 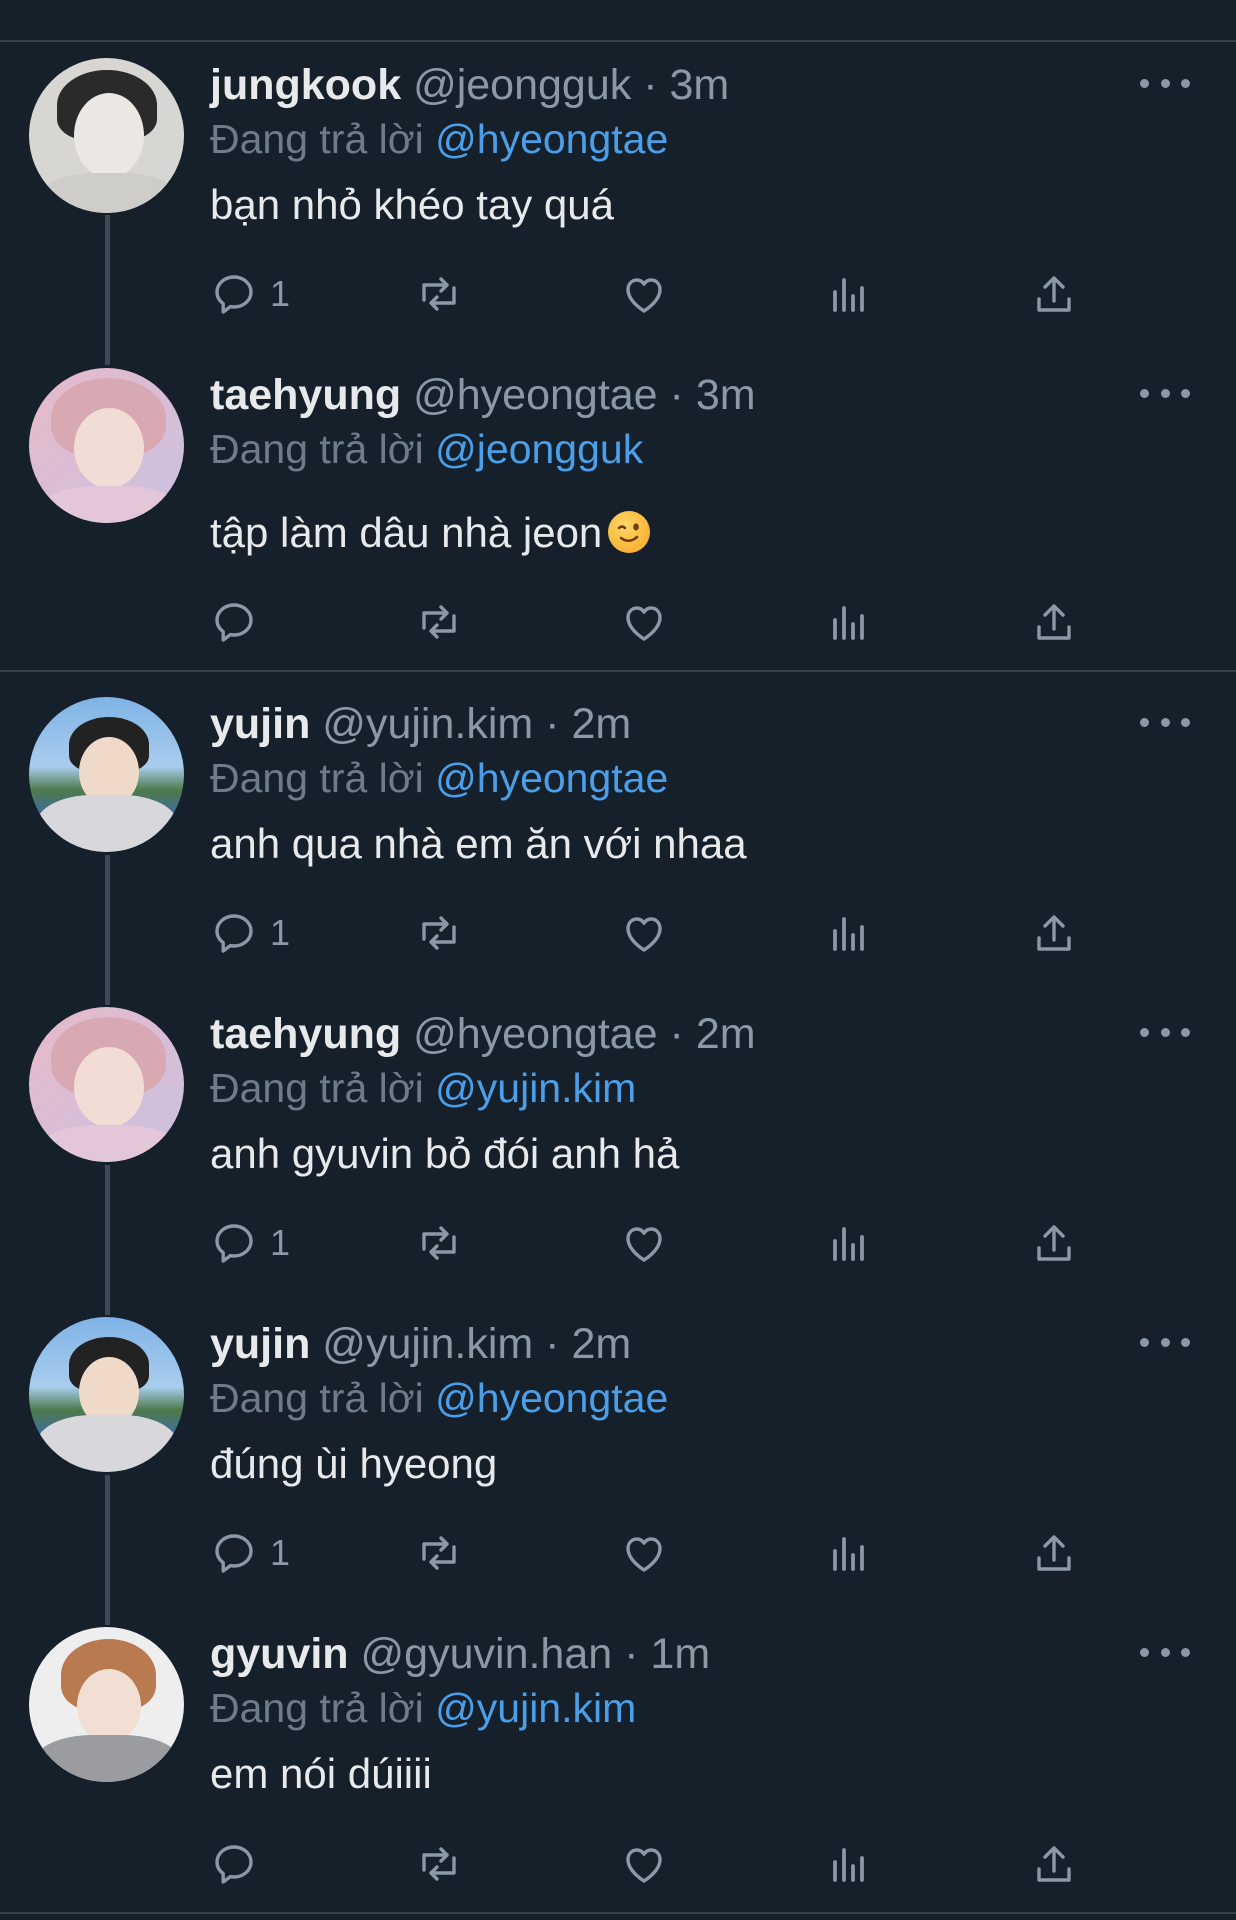 I want to click on tweet-text: anh qua nhà em ăn với nhaa, so click(x=478, y=843).